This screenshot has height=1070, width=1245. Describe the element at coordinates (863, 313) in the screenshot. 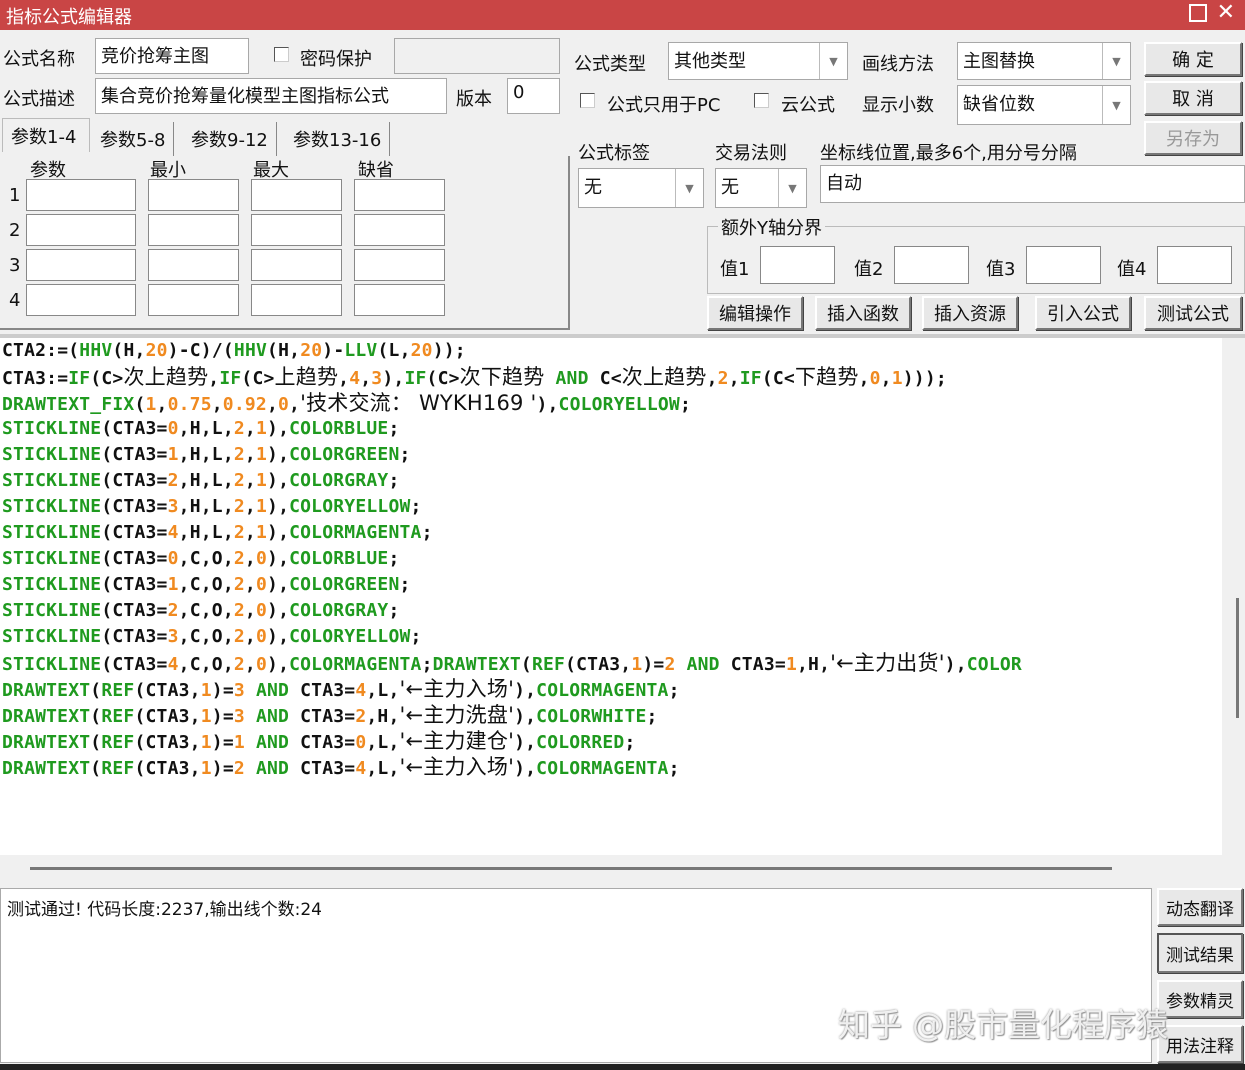

I see `insert-function-button: 插入函数` at that location.